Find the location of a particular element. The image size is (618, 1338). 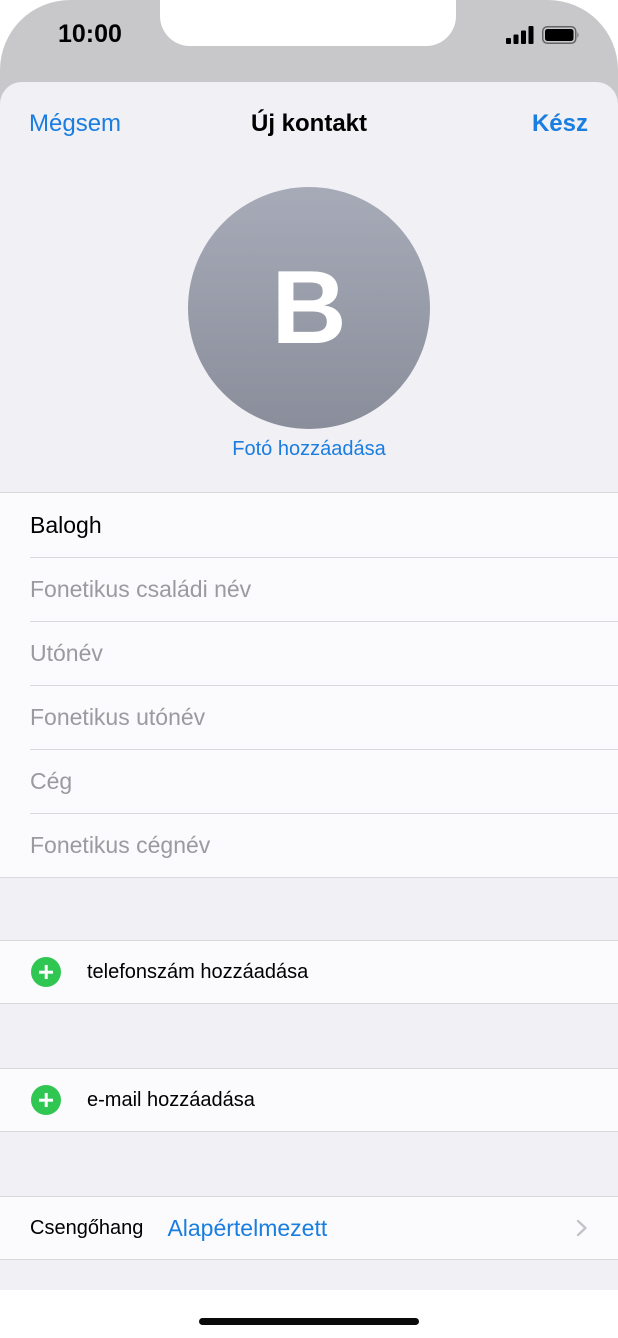

bottom-area is located at coordinates (309, 1314).